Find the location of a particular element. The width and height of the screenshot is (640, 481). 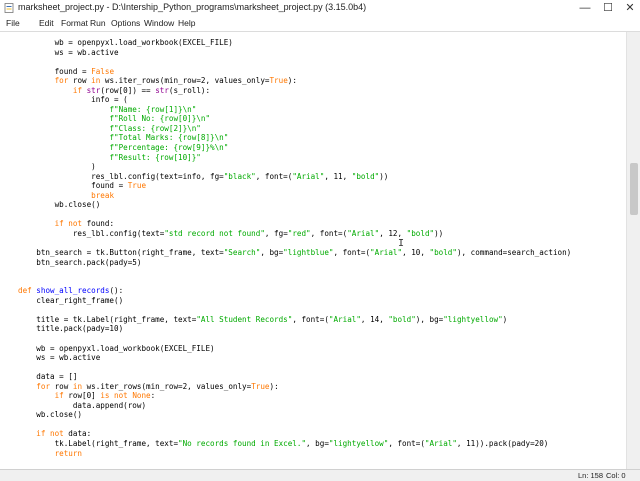

code-token: break is located at coordinates (103, 195).